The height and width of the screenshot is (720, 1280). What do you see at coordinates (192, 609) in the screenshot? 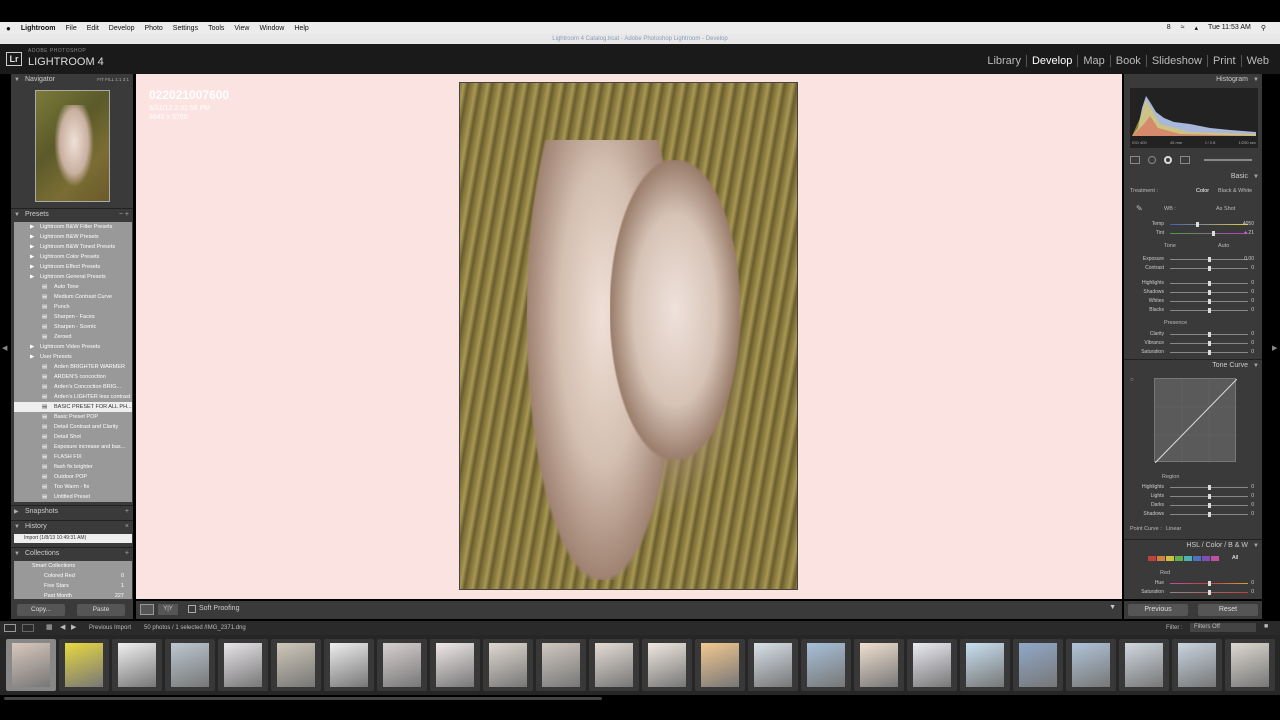
I see `soft-proofing-checkbox` at bounding box center [192, 609].